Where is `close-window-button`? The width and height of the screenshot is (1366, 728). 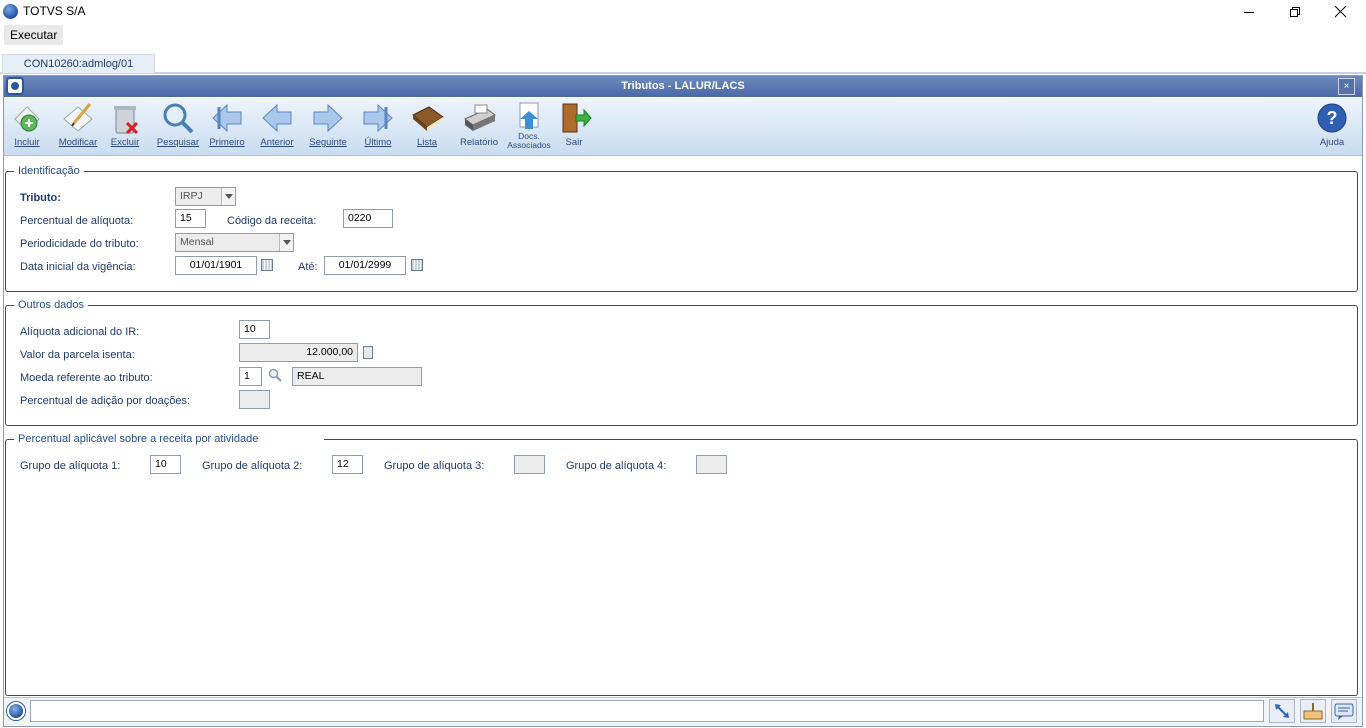 close-window-button is located at coordinates (1341, 12).